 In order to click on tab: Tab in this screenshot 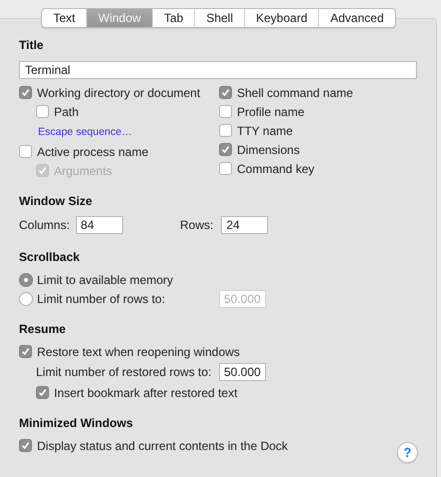, I will do `click(173, 18)`.